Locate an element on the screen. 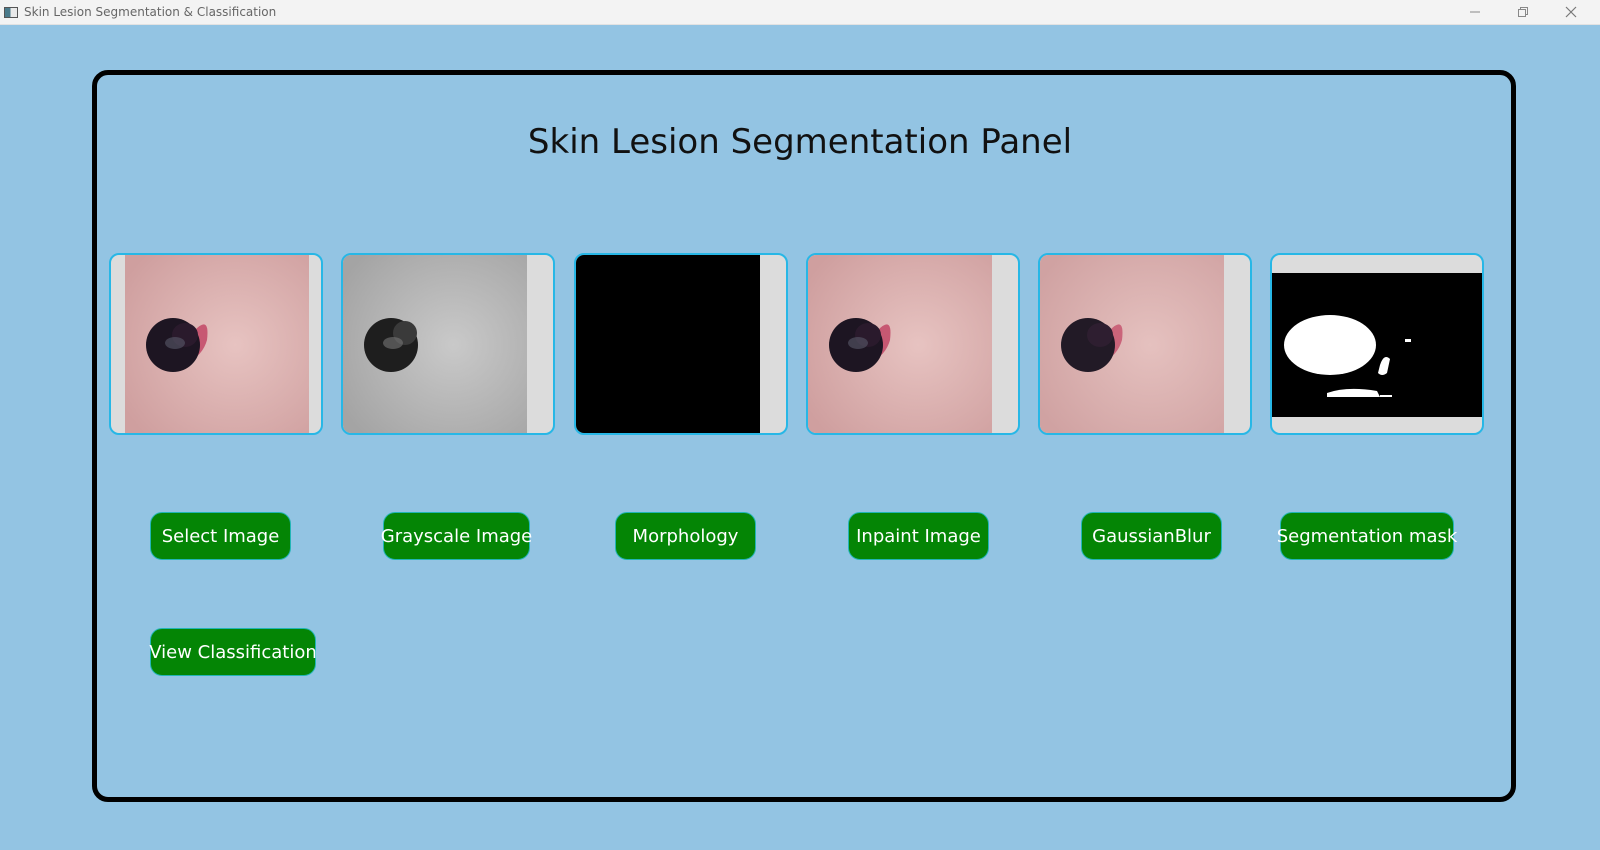 This screenshot has height=850, width=1600. restore-icon is located at coordinates (1523, 12).